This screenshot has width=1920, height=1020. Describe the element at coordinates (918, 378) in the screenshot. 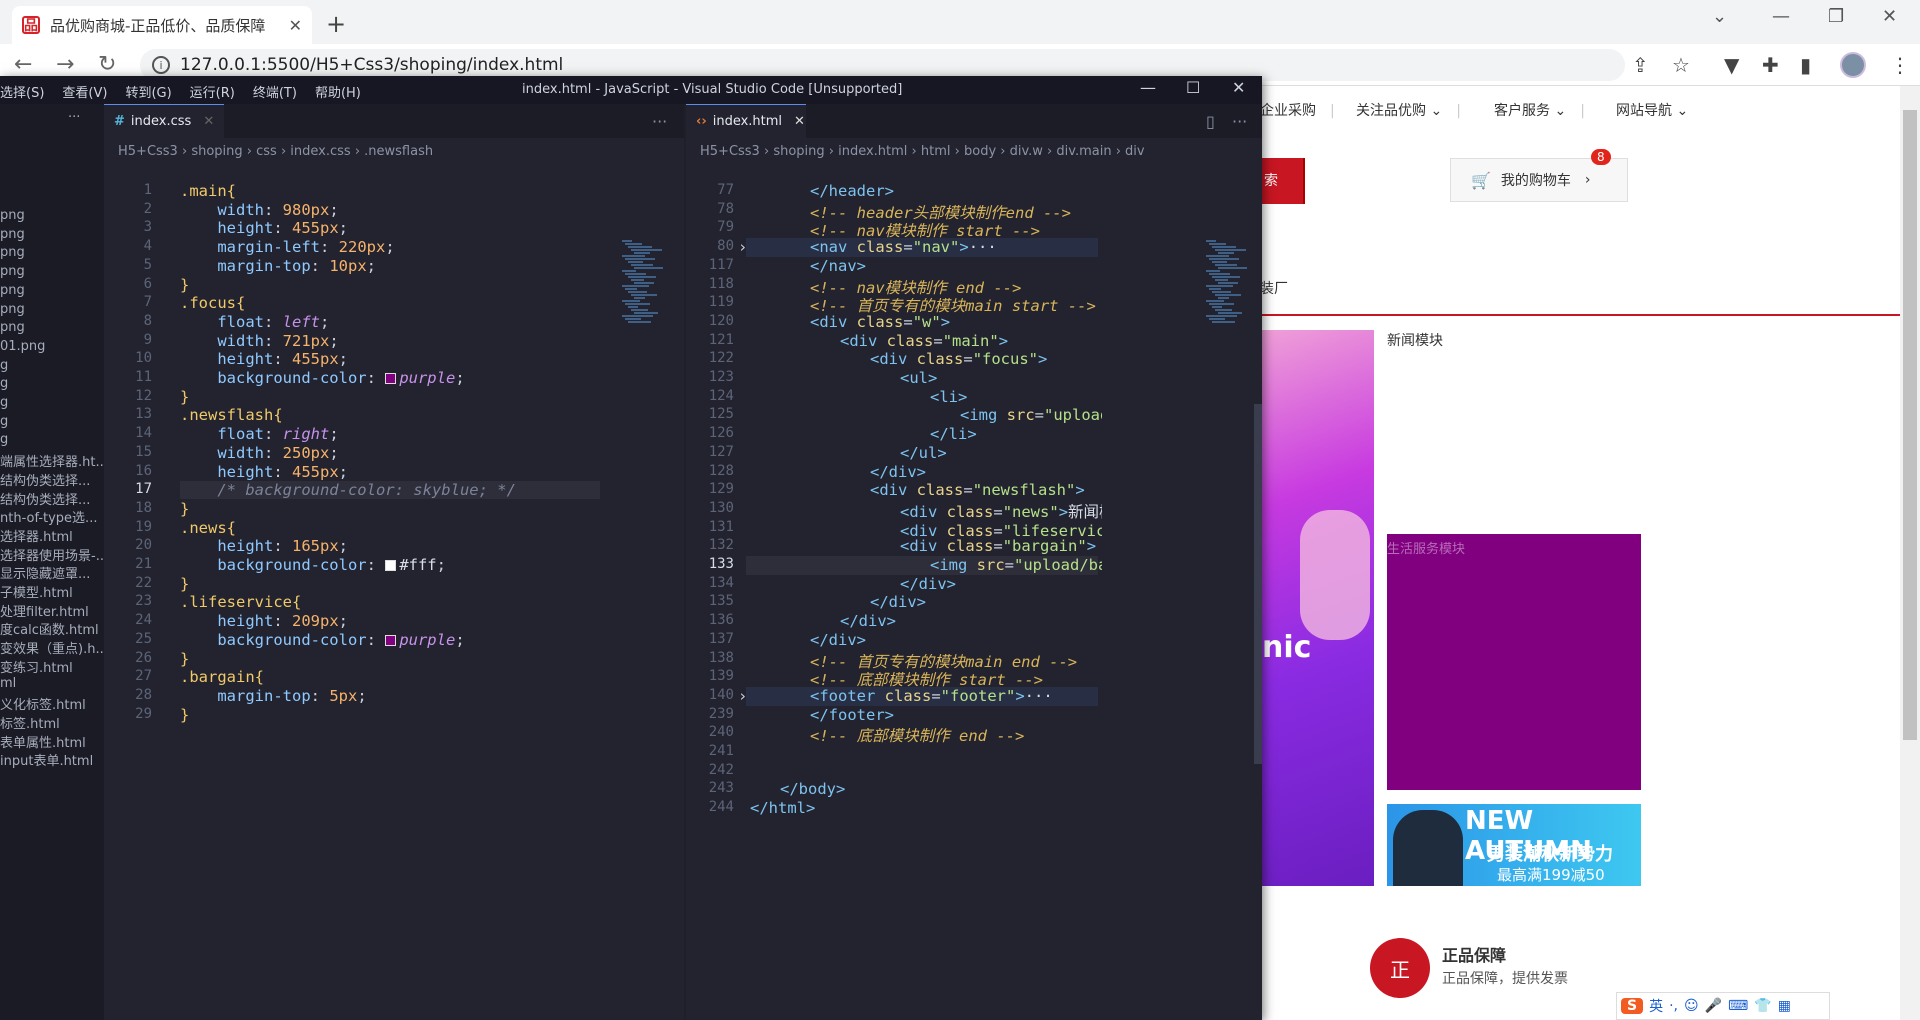

I see `code-line: <ul>` at that location.